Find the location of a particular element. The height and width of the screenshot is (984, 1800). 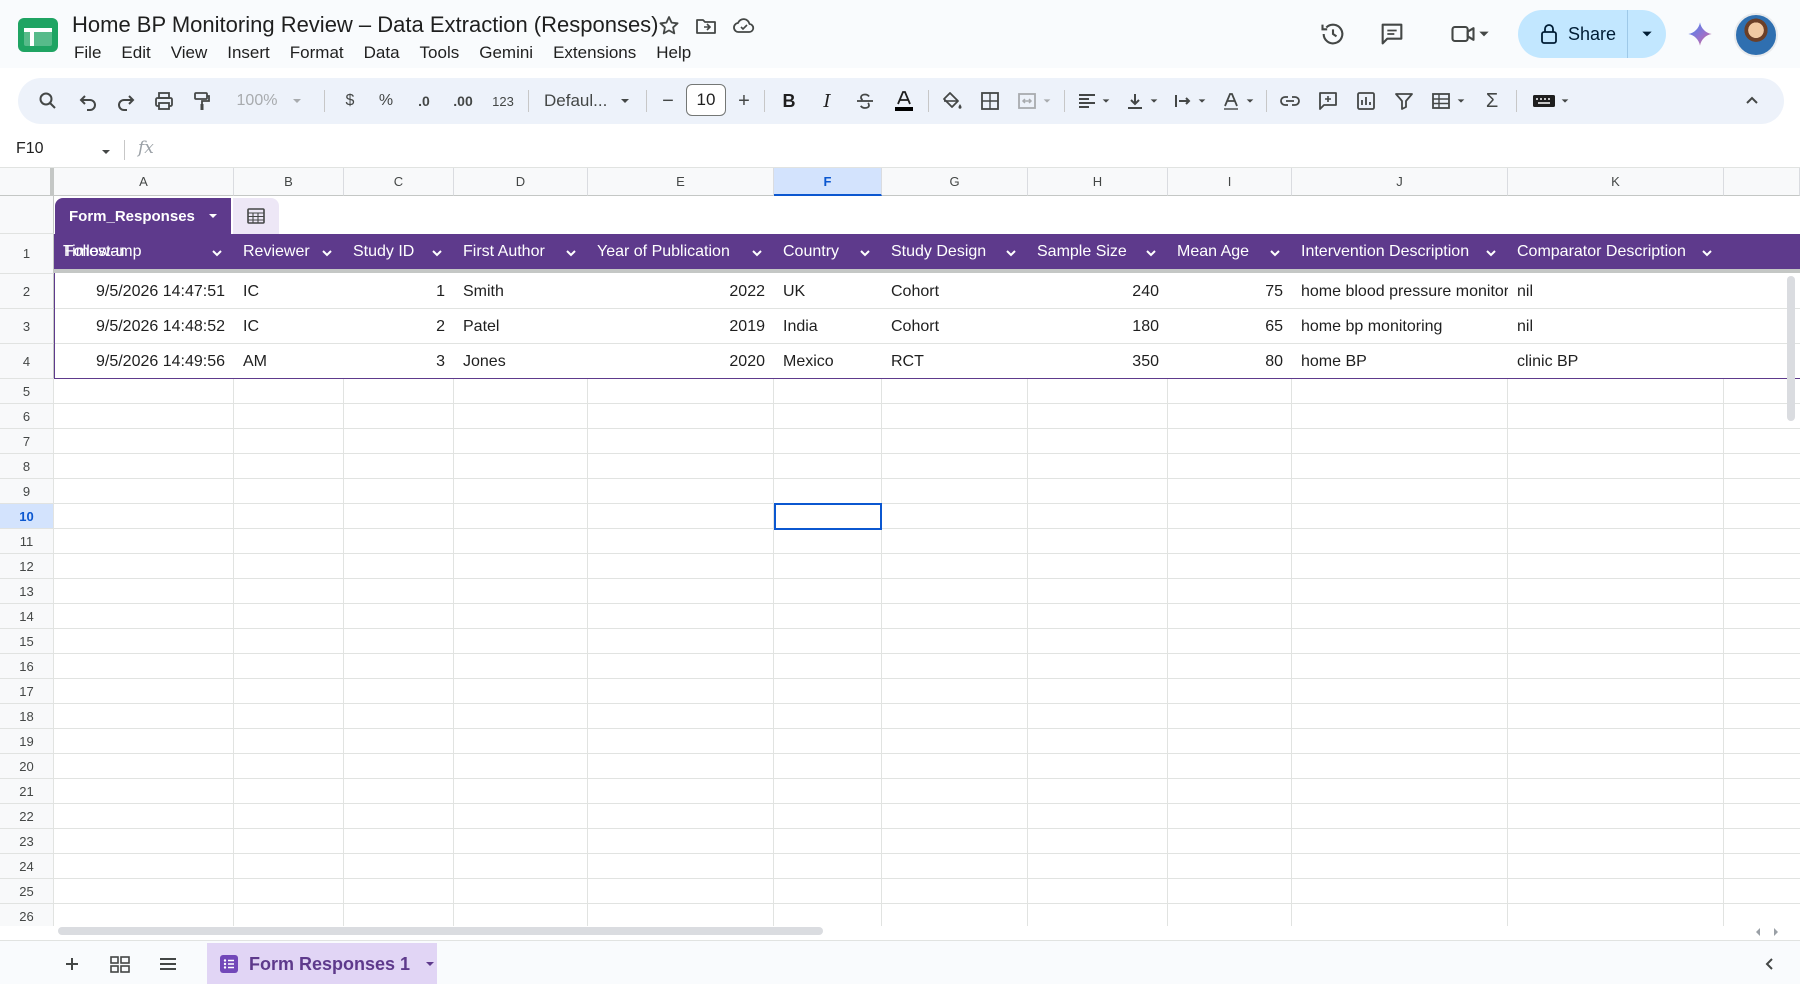

table-cell: 350 is located at coordinates (1098, 361).